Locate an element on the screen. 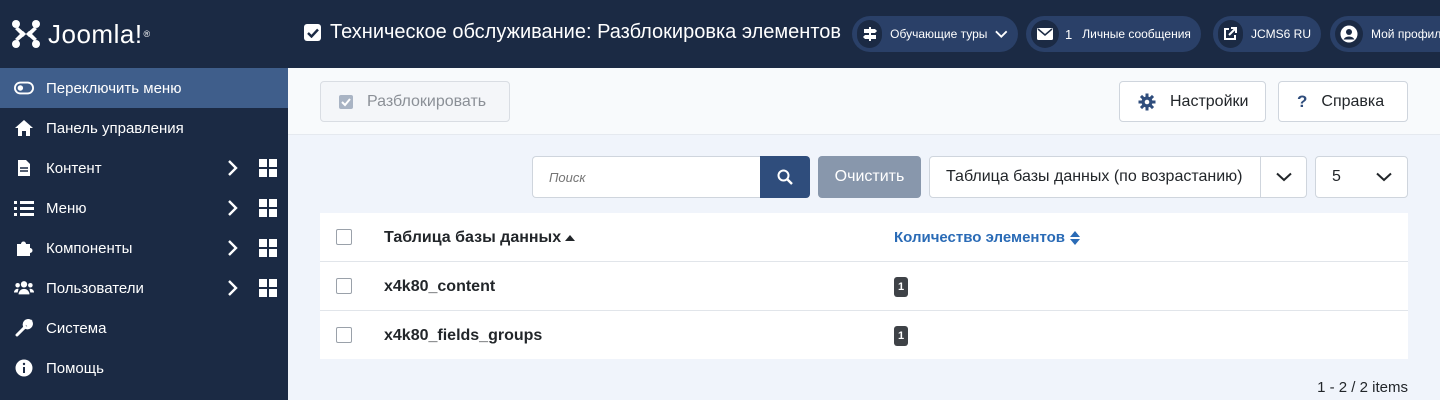 Image resolution: width=1440 pixels, height=400 pixels. sidebar-item-label: Система is located at coordinates (76, 328).